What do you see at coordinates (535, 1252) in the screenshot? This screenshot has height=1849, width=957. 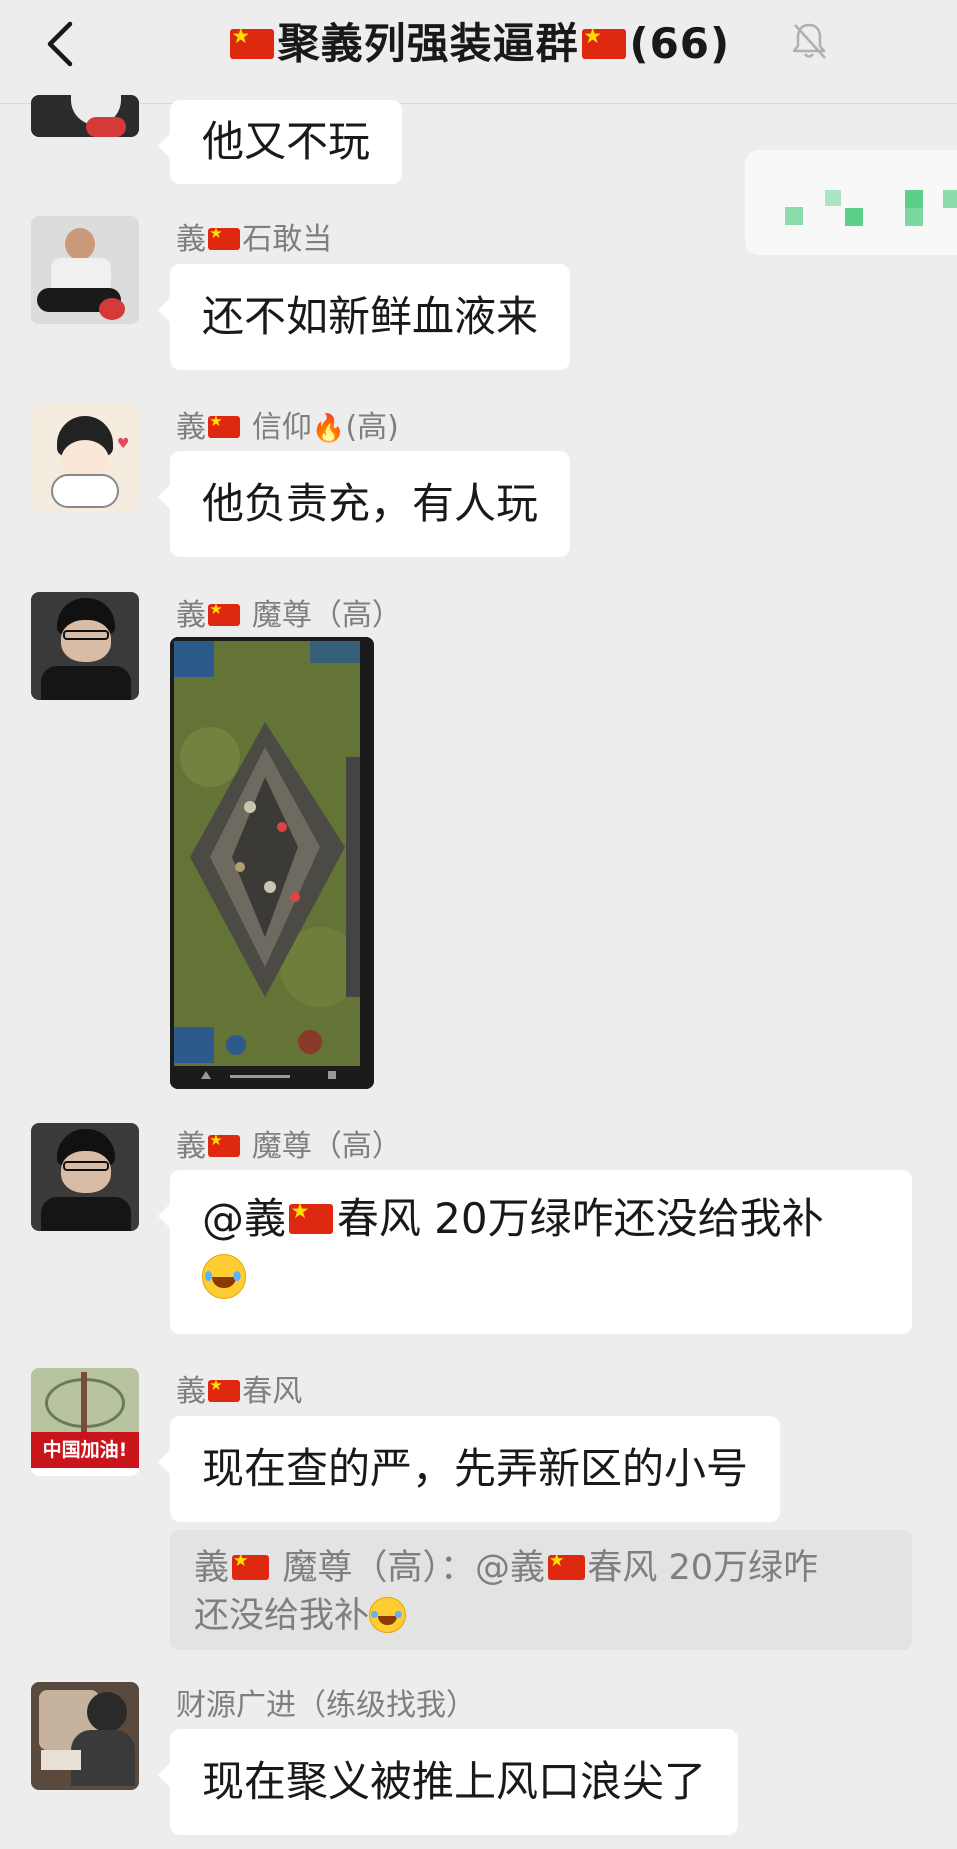 I see `message-bubble: @義春风 20万绿咋还没给我补` at bounding box center [535, 1252].